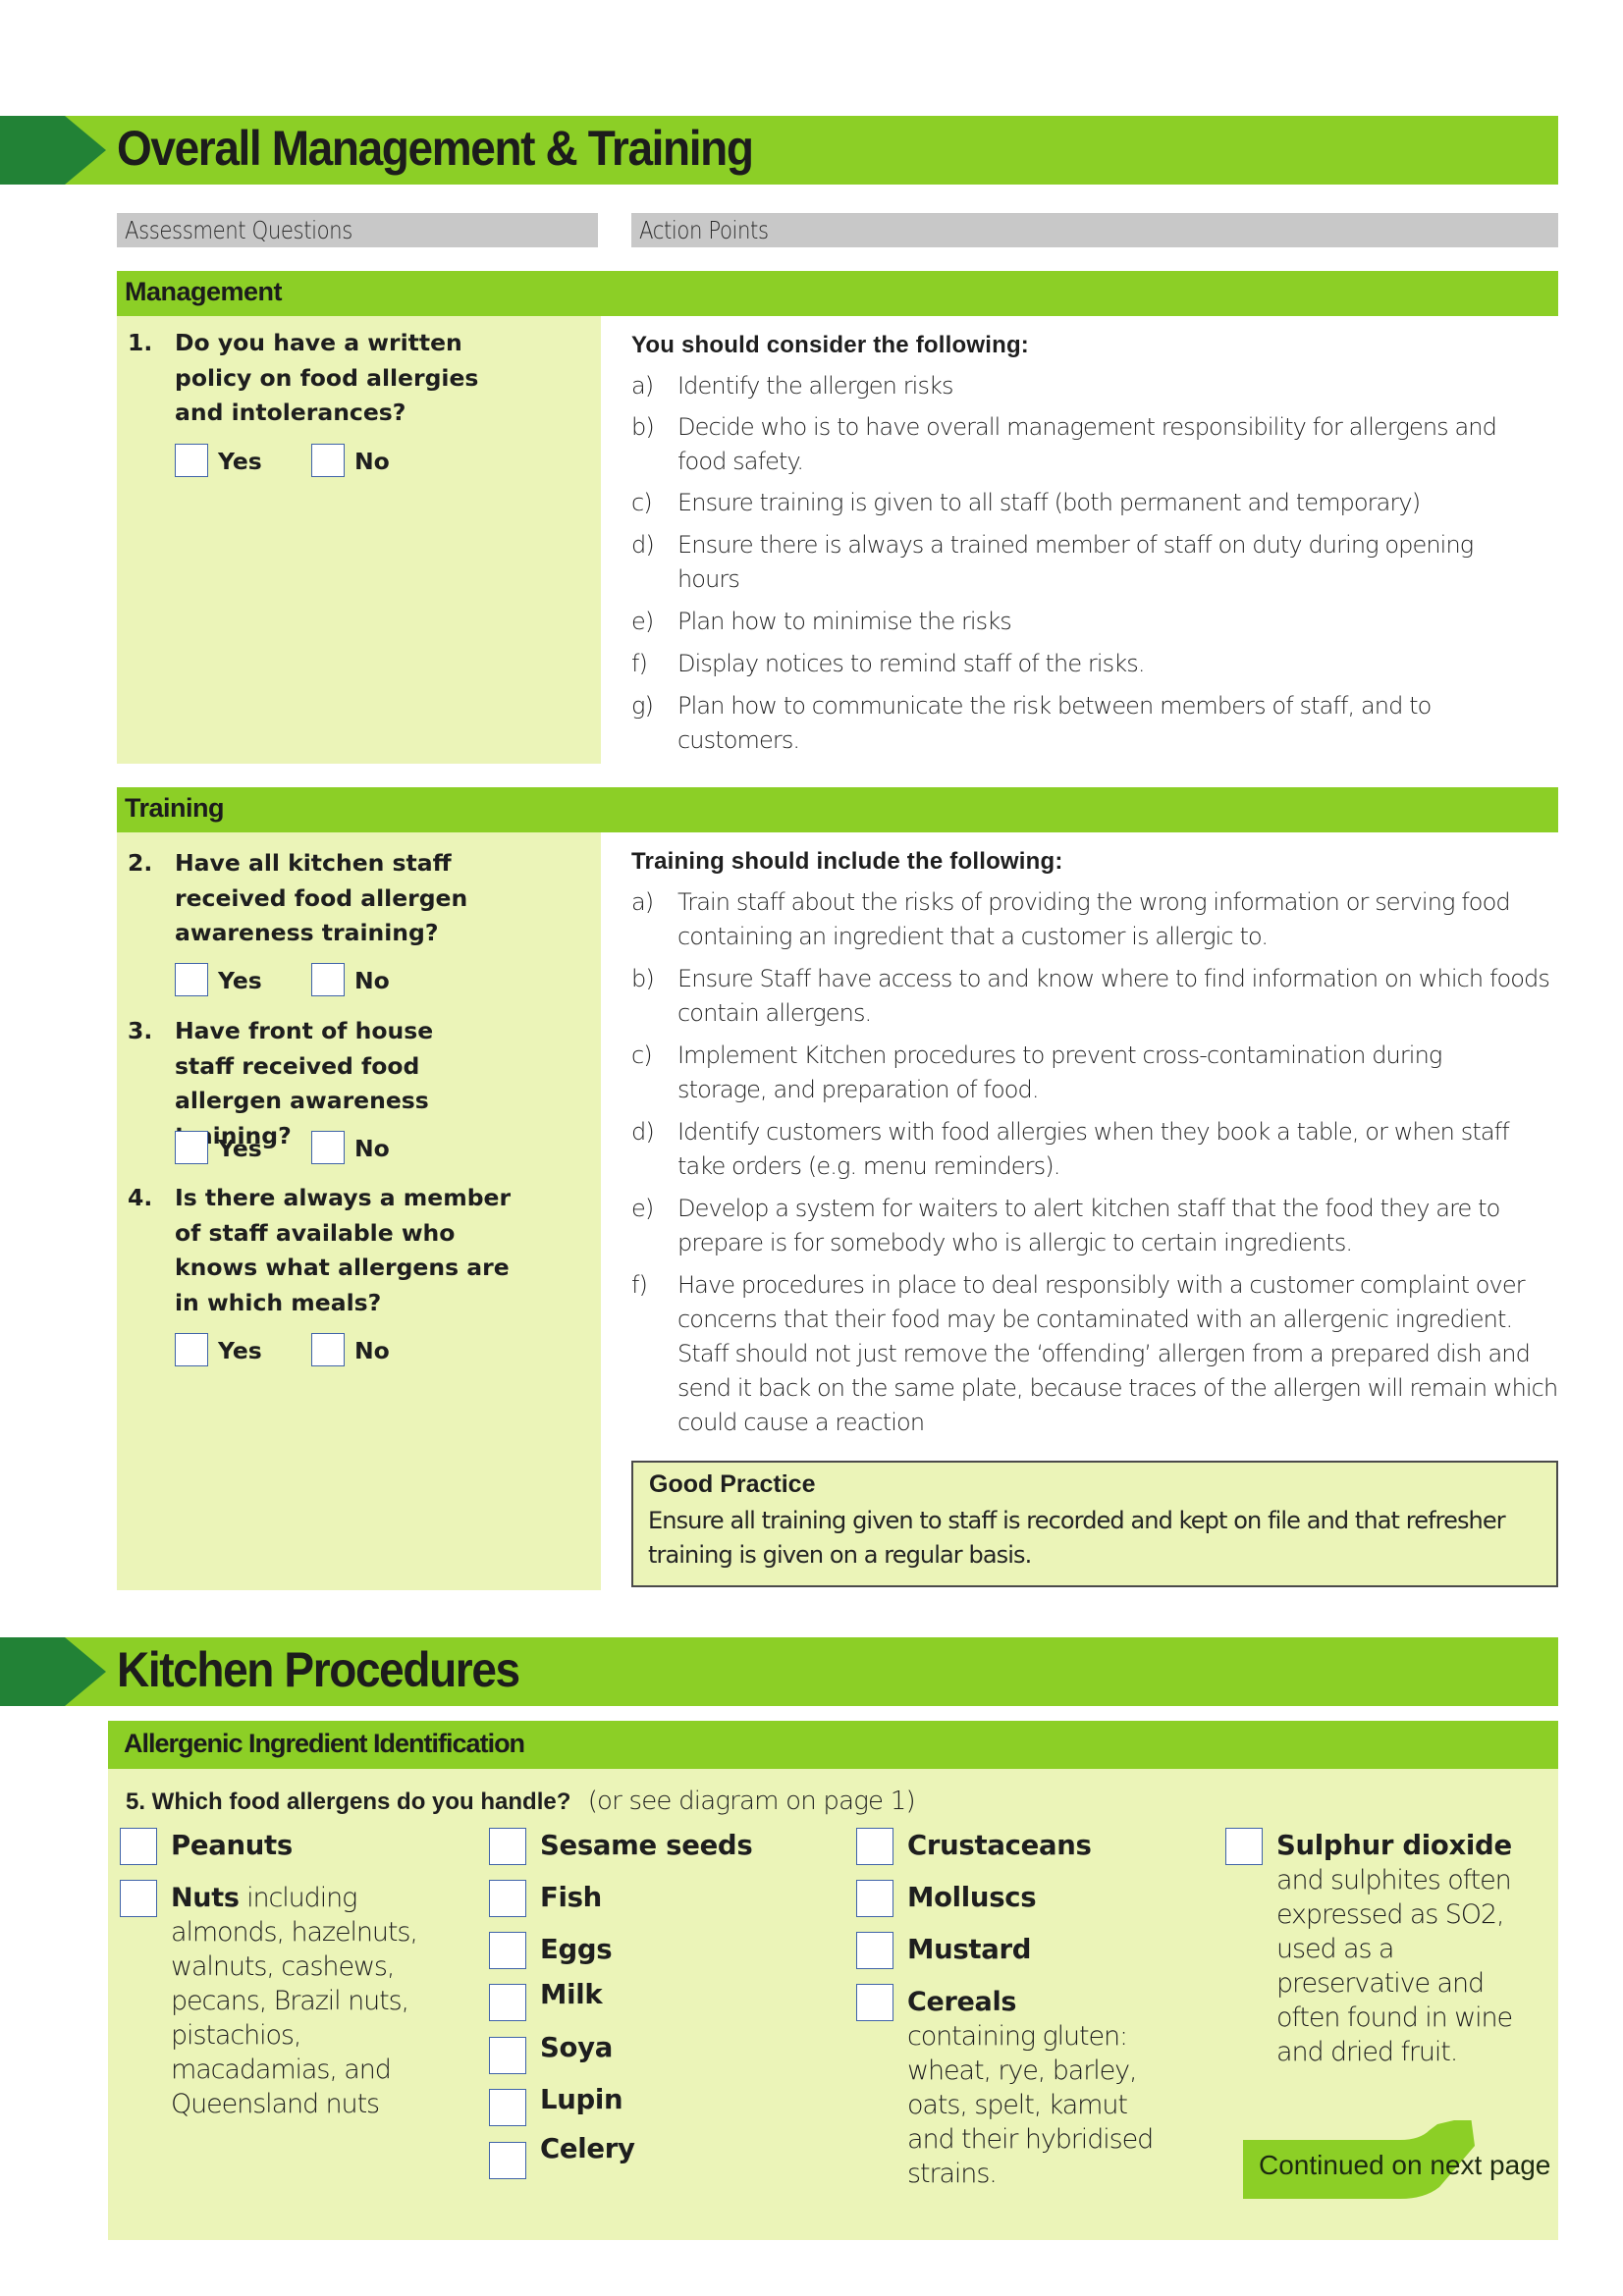 The height and width of the screenshot is (2296, 1623). Describe the element at coordinates (704, 230) in the screenshot. I see `column-header-label: Action Points` at that location.